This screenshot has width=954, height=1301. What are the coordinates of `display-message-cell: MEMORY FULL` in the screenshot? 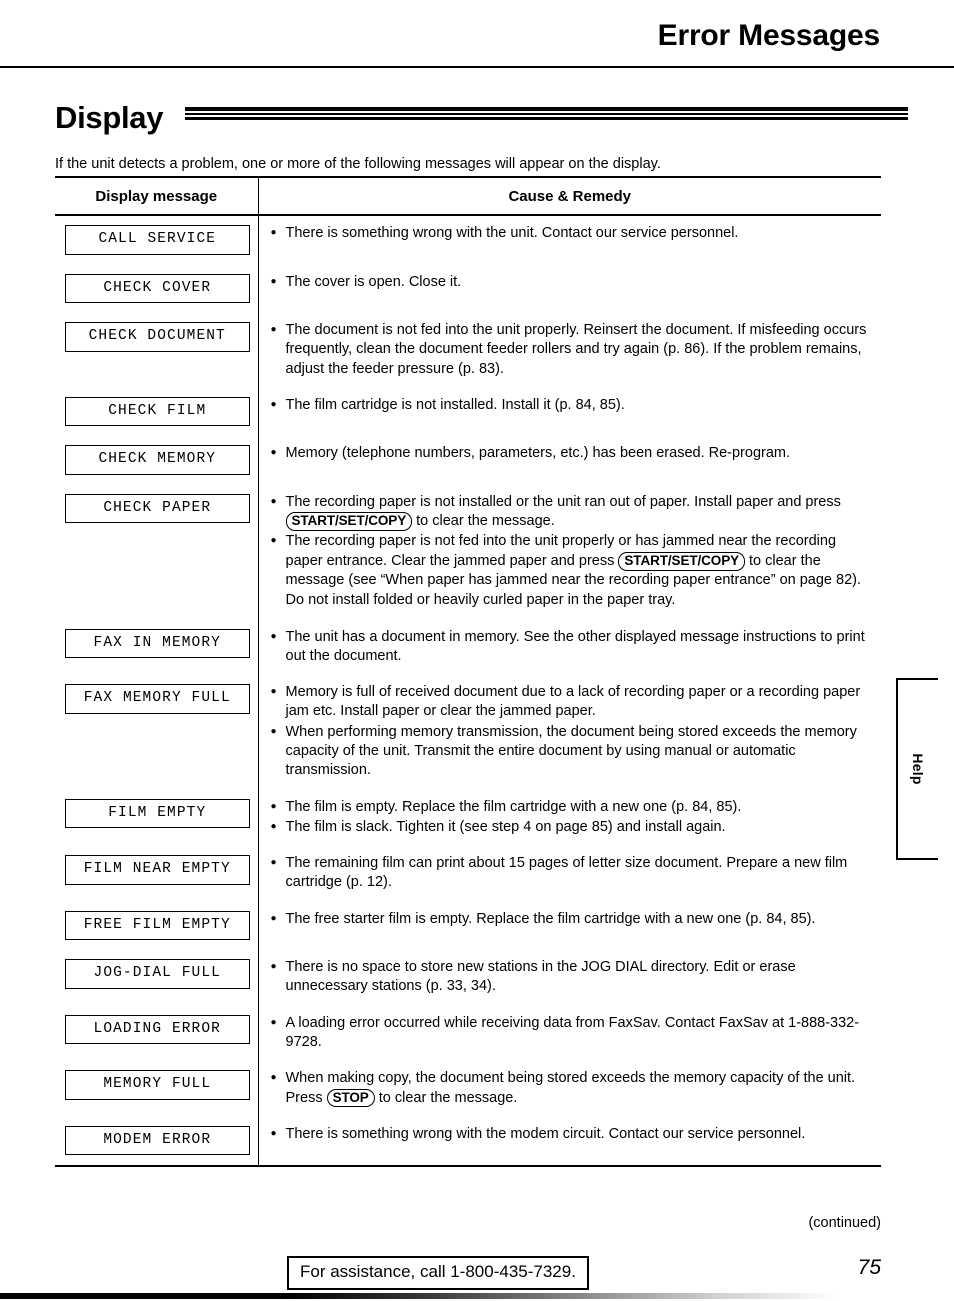 It's located at (157, 1089).